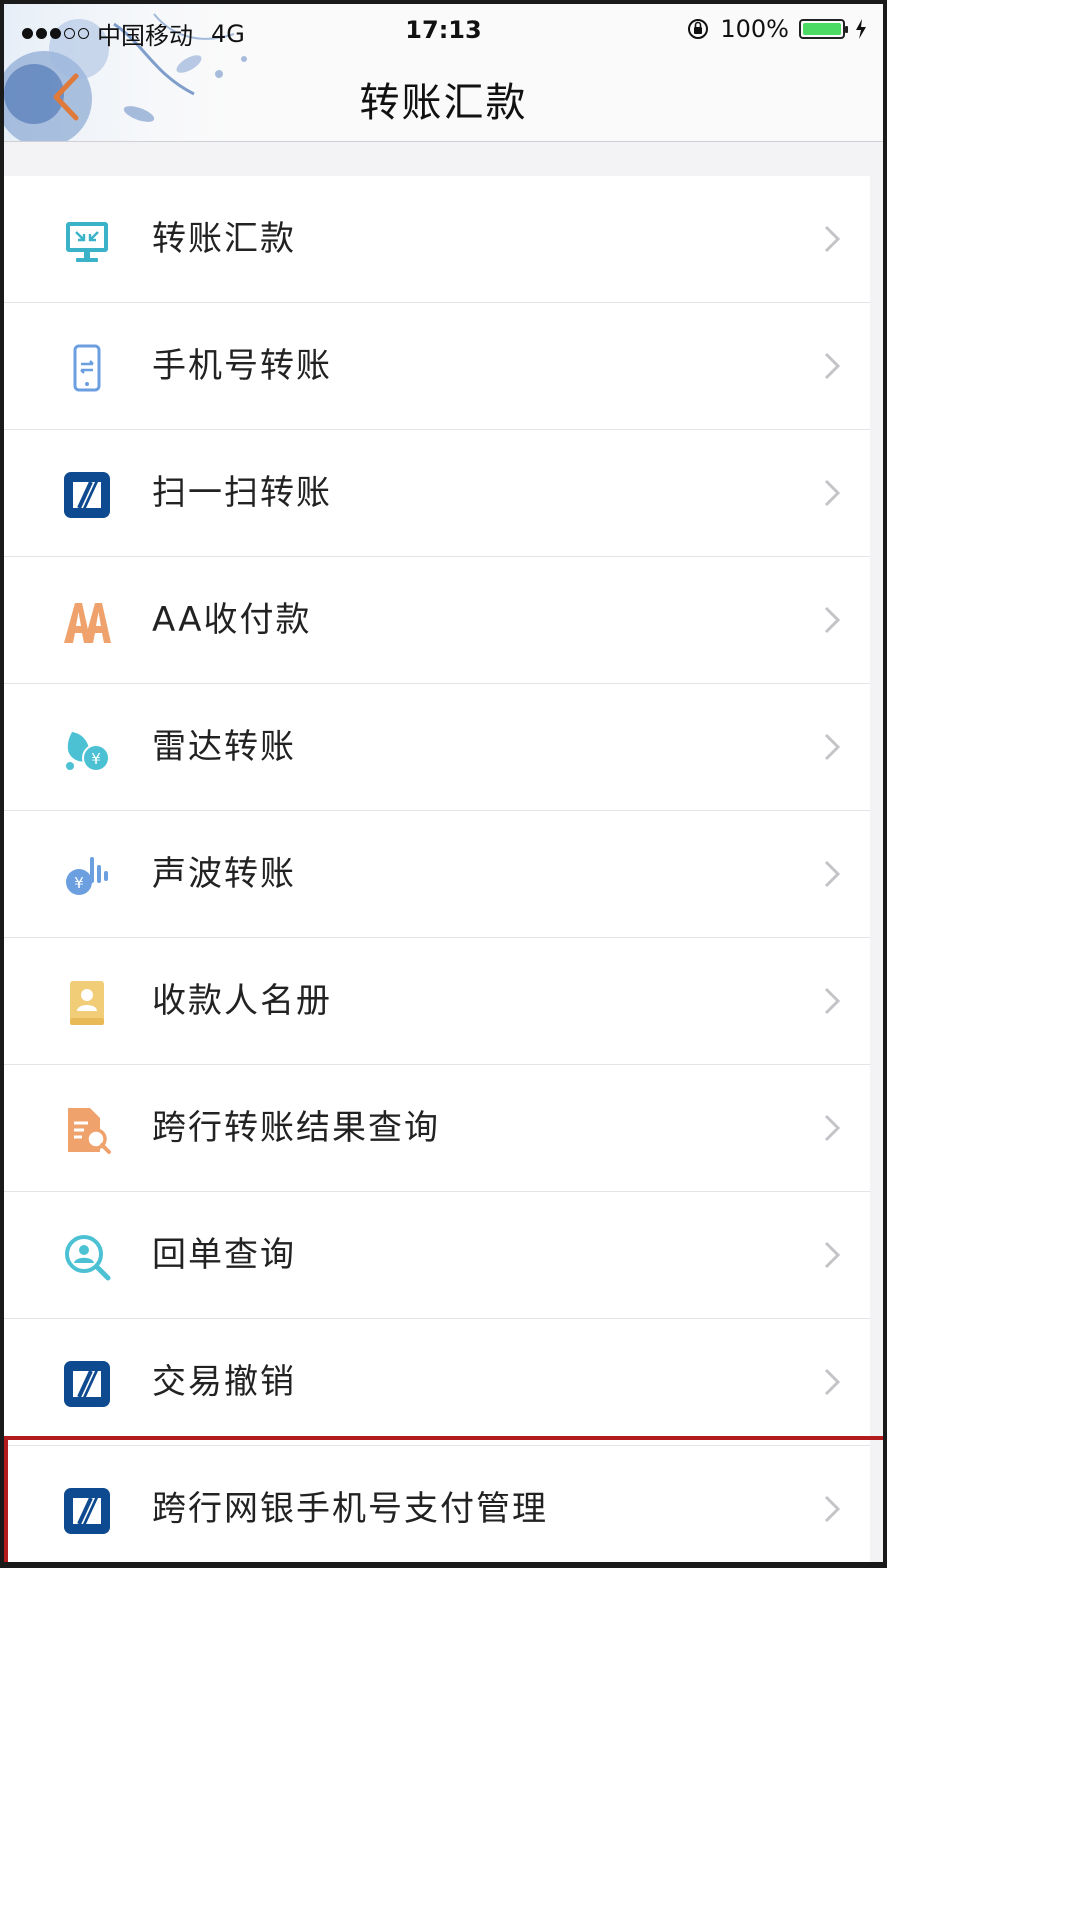 This screenshot has height=1909, width=1080. Describe the element at coordinates (88, 752) in the screenshot. I see `radar-icon: ¥` at that location.